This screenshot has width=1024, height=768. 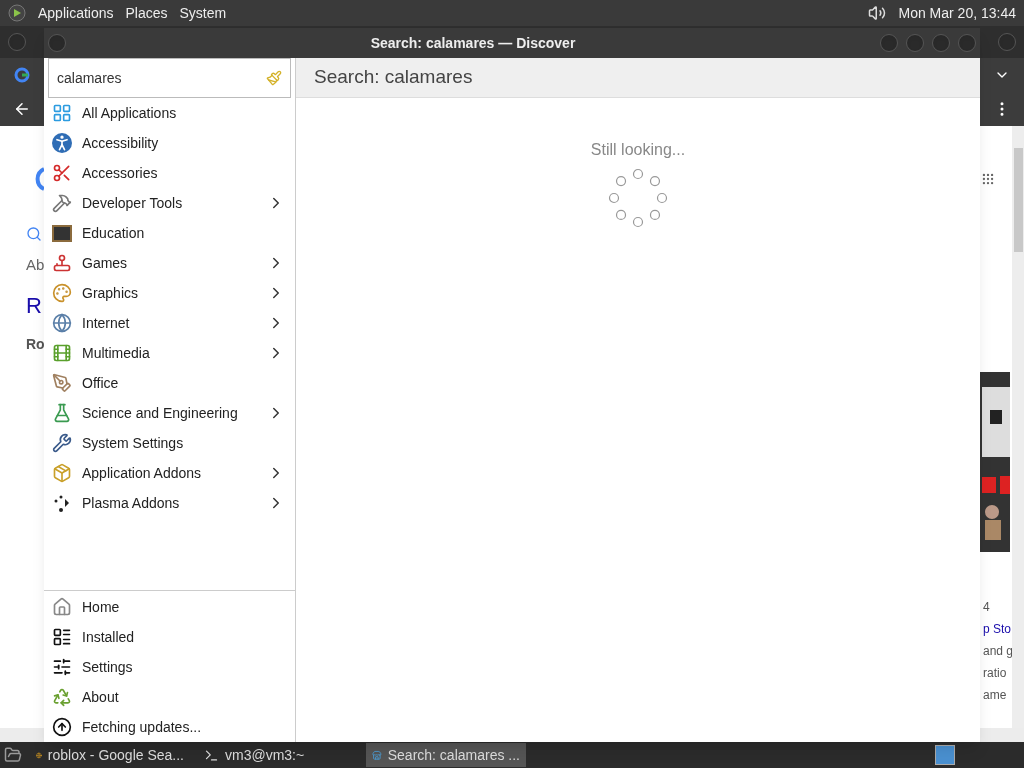 I want to click on window-title: Search: calamares — Discover, so click(x=473, y=43).